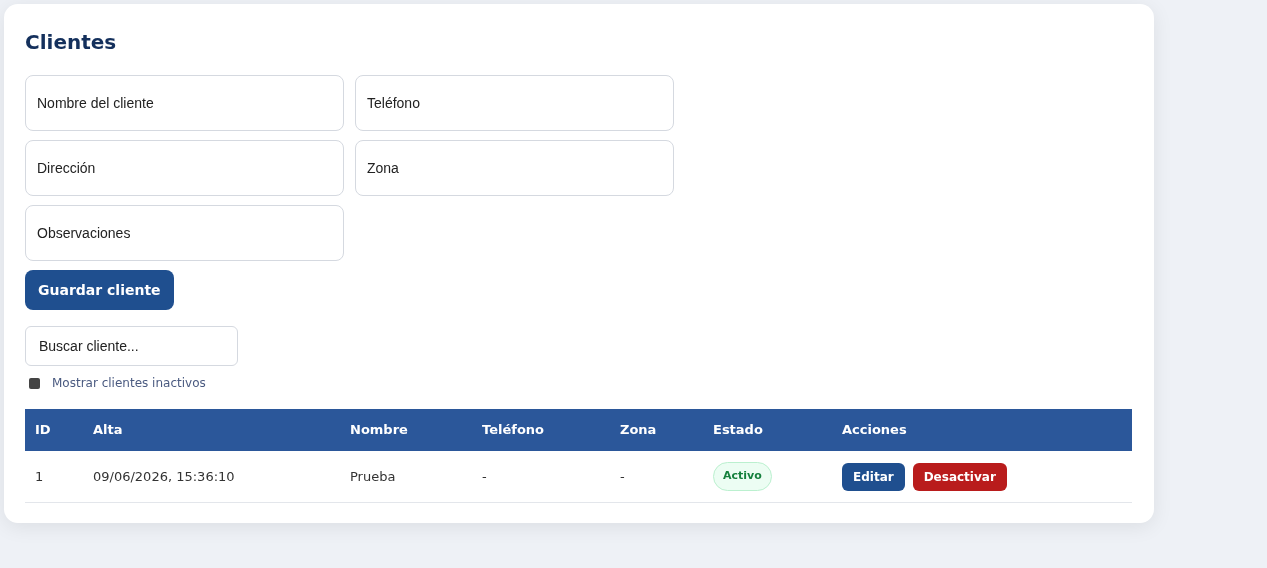  What do you see at coordinates (164, 476) in the screenshot?
I see `table-cell: 09/06/2026, 15:36:10` at bounding box center [164, 476].